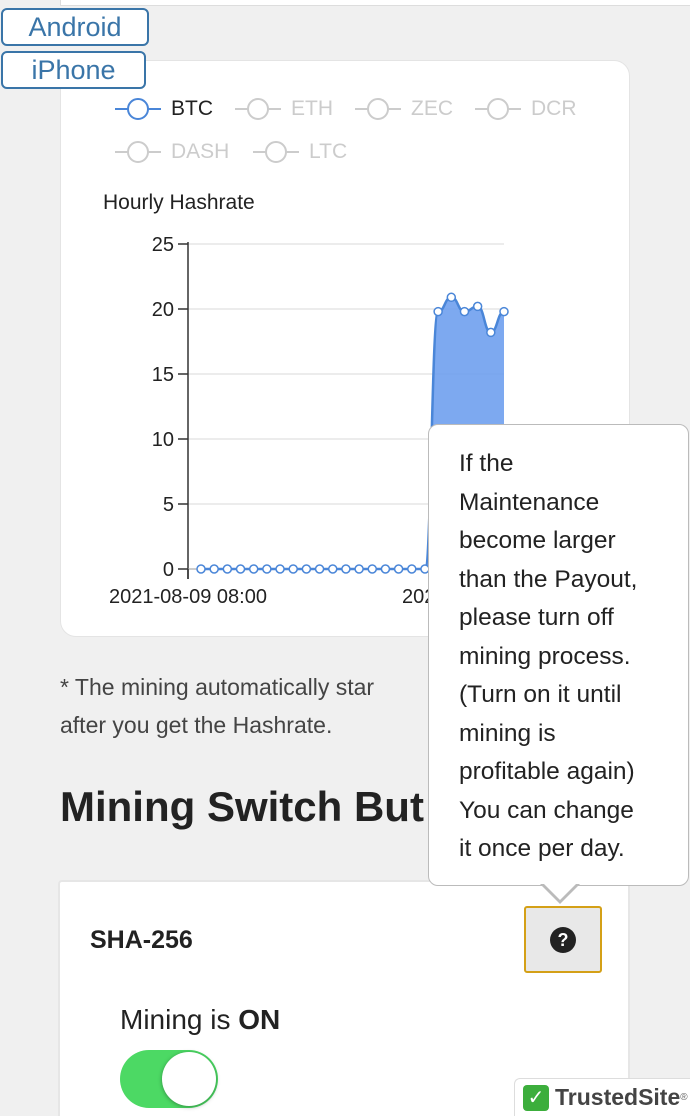 This screenshot has height=1116, width=690. I want to click on tooltip-line: mining process., so click(545, 656).